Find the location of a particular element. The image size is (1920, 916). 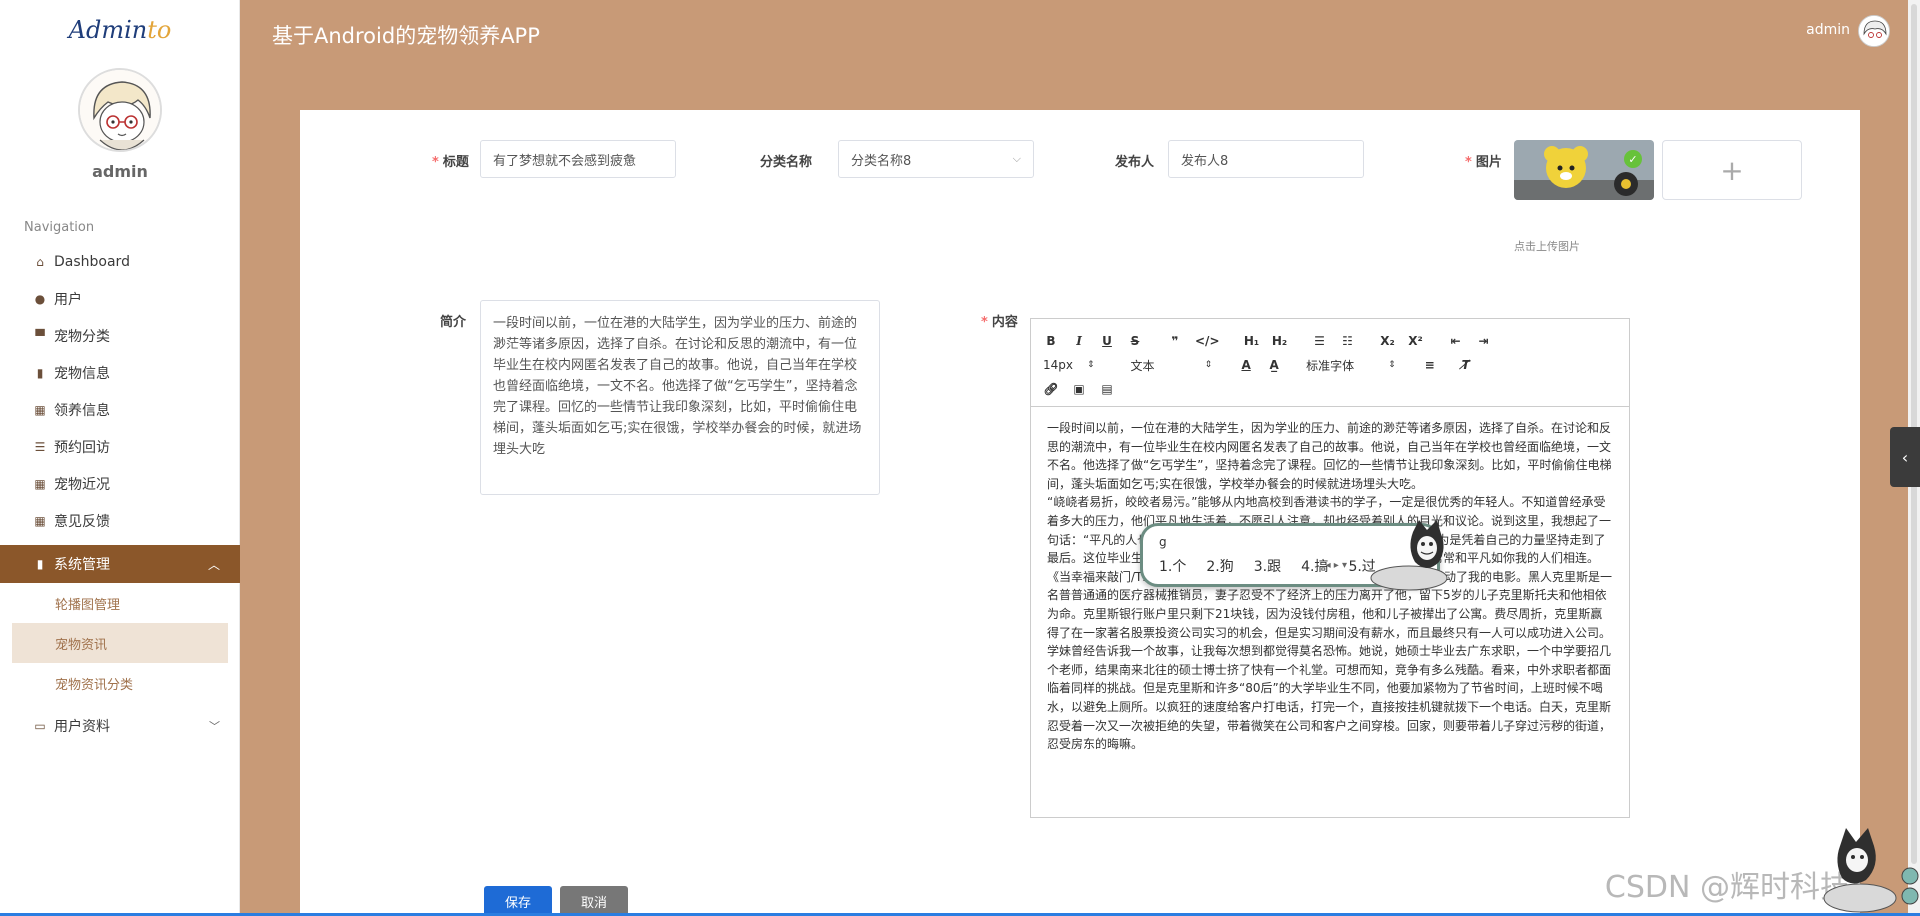

image-icon: ▣ is located at coordinates (1079, 389).